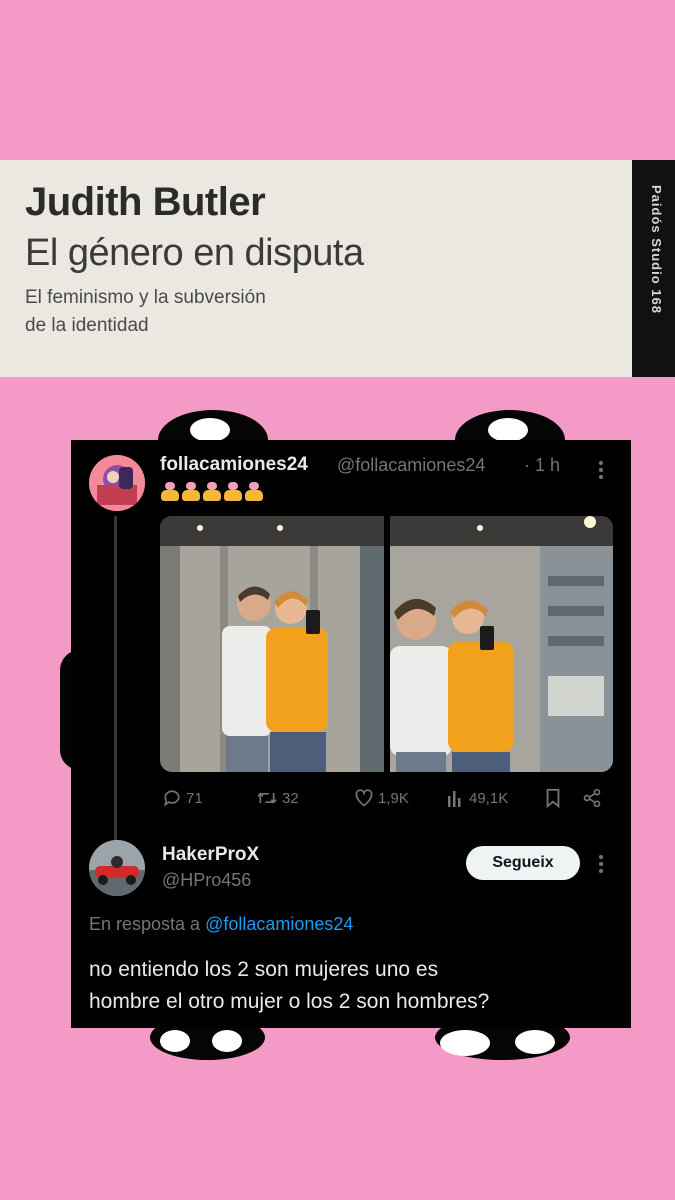 The height and width of the screenshot is (1200, 675). I want to click on background-eye-right-highlight, so click(508, 430).